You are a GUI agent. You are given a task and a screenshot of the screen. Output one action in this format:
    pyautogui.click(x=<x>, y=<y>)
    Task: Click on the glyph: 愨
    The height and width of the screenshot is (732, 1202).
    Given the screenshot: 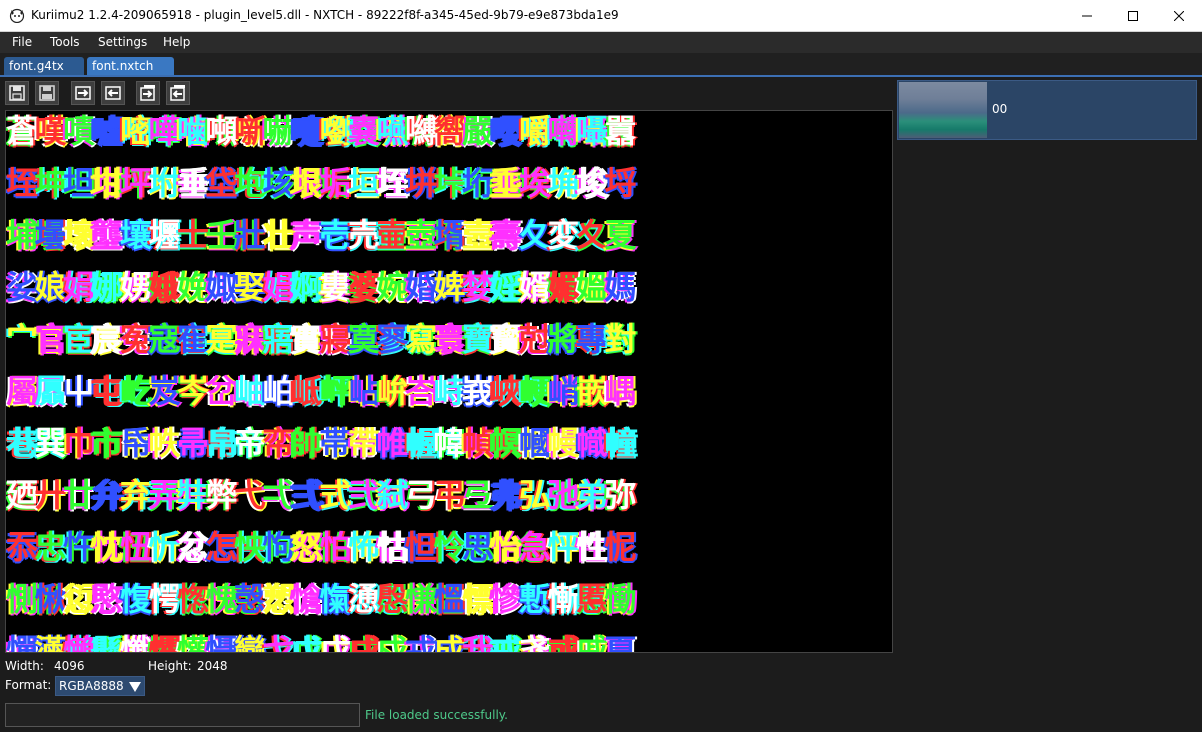 What is the action you would take?
    pyautogui.click(x=251, y=599)
    